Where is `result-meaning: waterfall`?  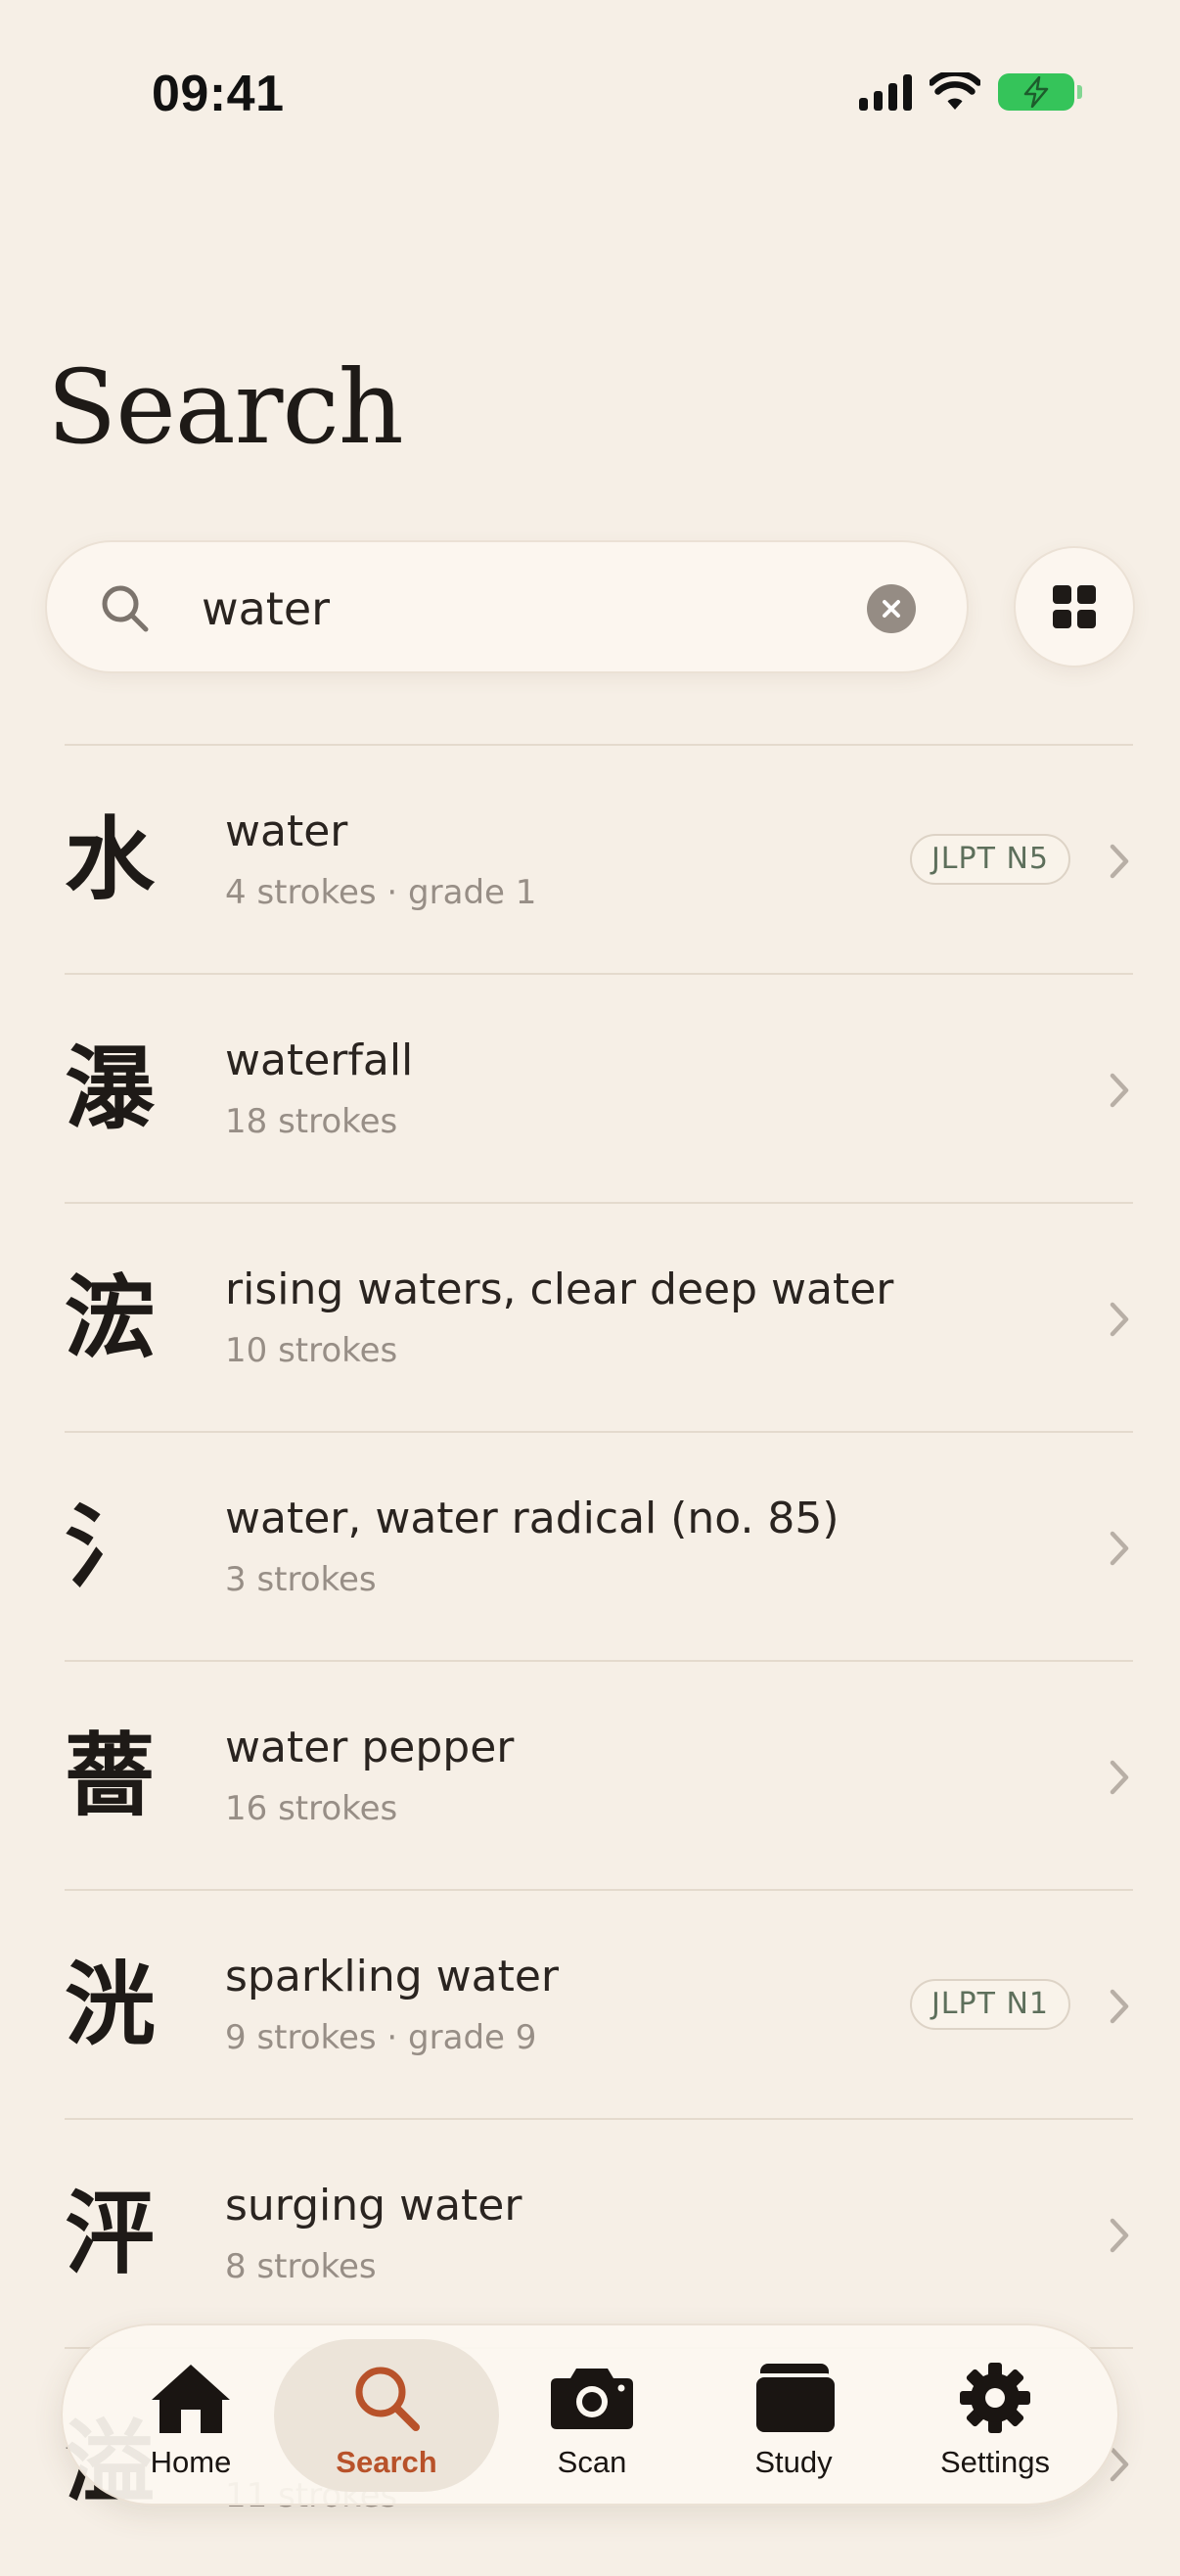 result-meaning: waterfall is located at coordinates (319, 1060).